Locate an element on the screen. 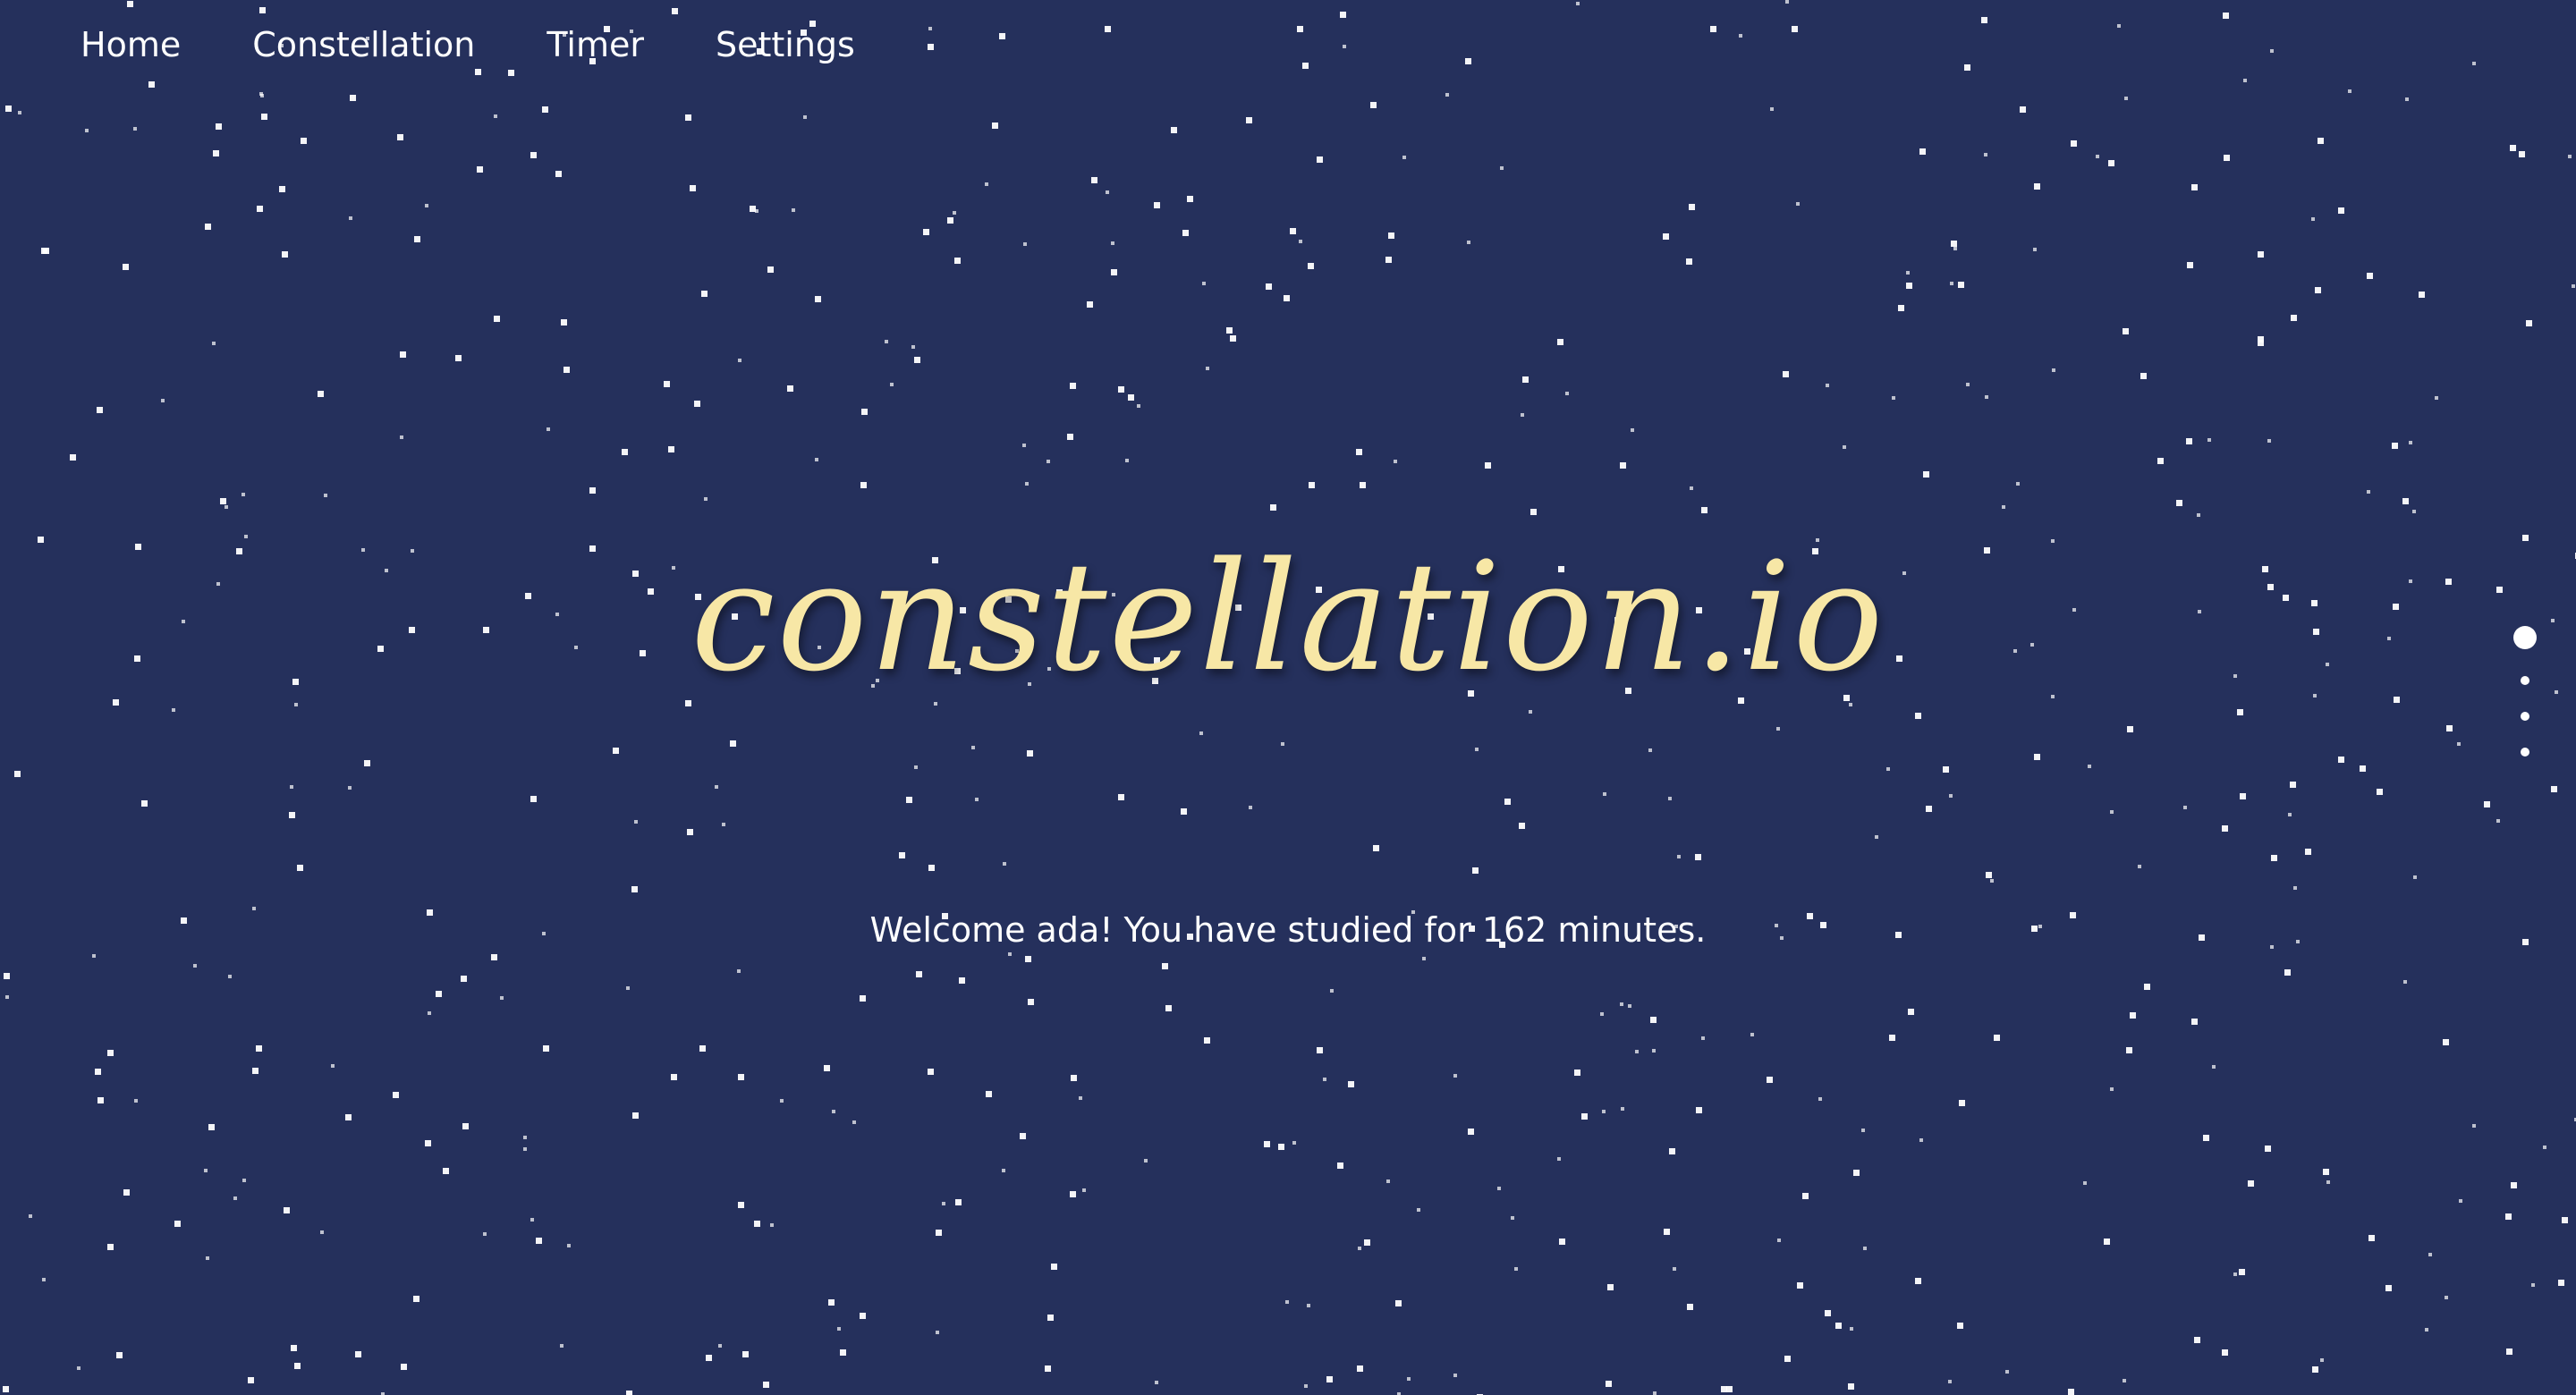  nav-constellation-link: Constellation is located at coordinates (363, 45).